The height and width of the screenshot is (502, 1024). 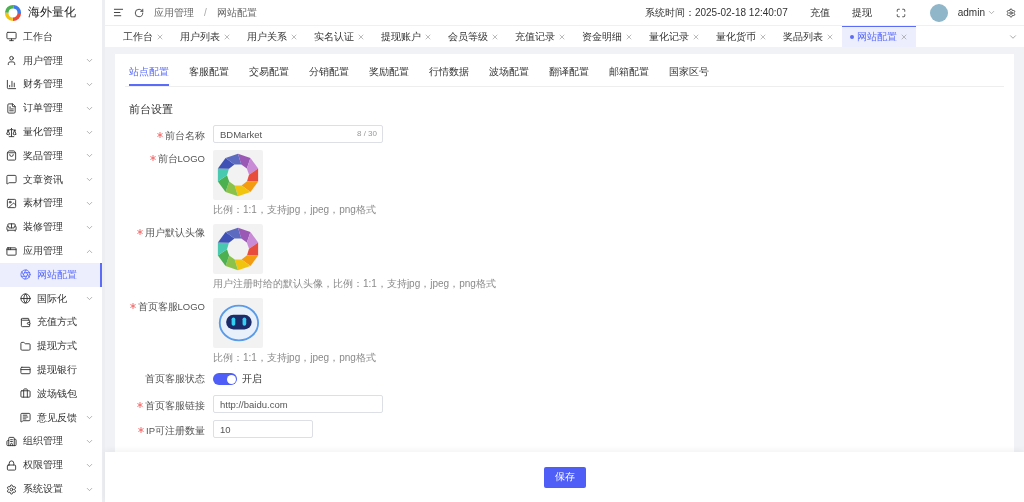 What do you see at coordinates (175, 233) in the screenshot?
I see `field-label: 用户默认头像` at bounding box center [175, 233].